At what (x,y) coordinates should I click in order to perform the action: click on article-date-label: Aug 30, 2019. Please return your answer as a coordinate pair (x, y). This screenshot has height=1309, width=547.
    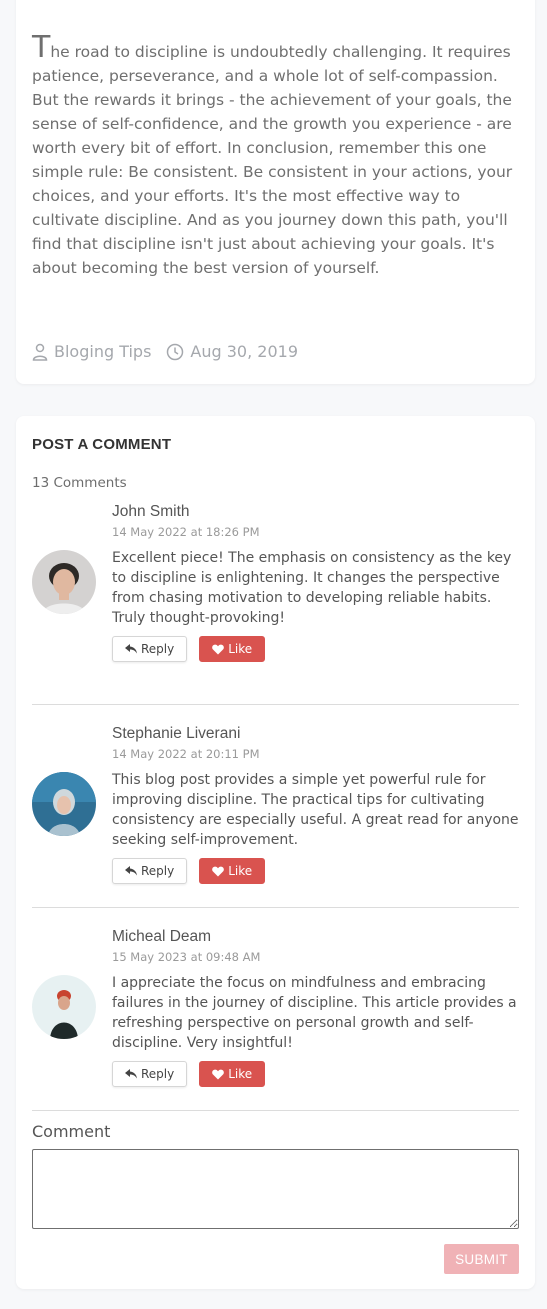
    Looking at the image, I should click on (244, 351).